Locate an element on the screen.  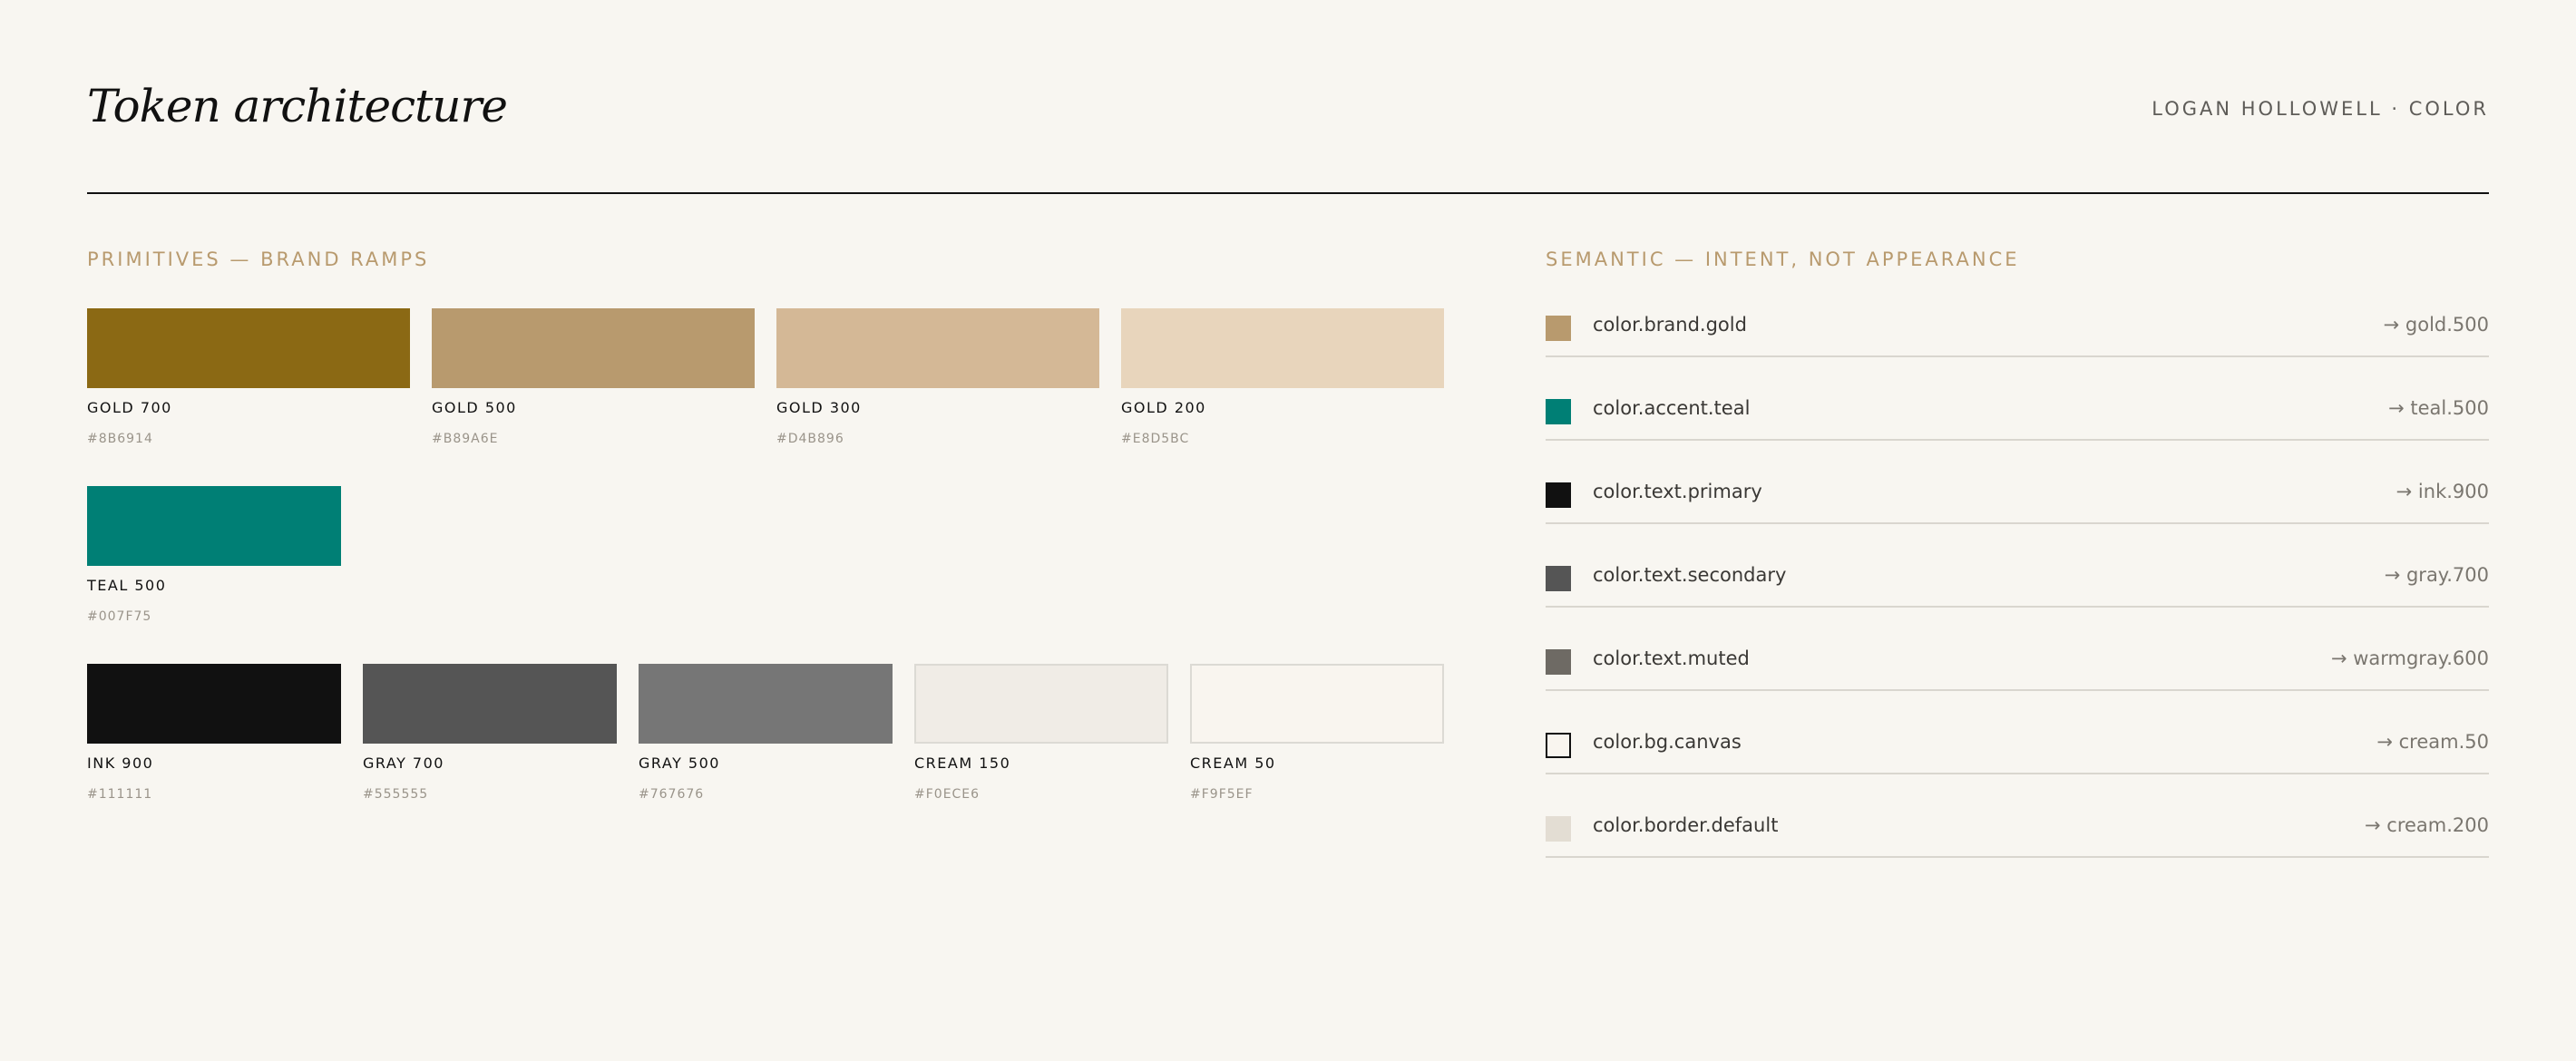
swatch-name: GRAY 700 is located at coordinates (403, 763).